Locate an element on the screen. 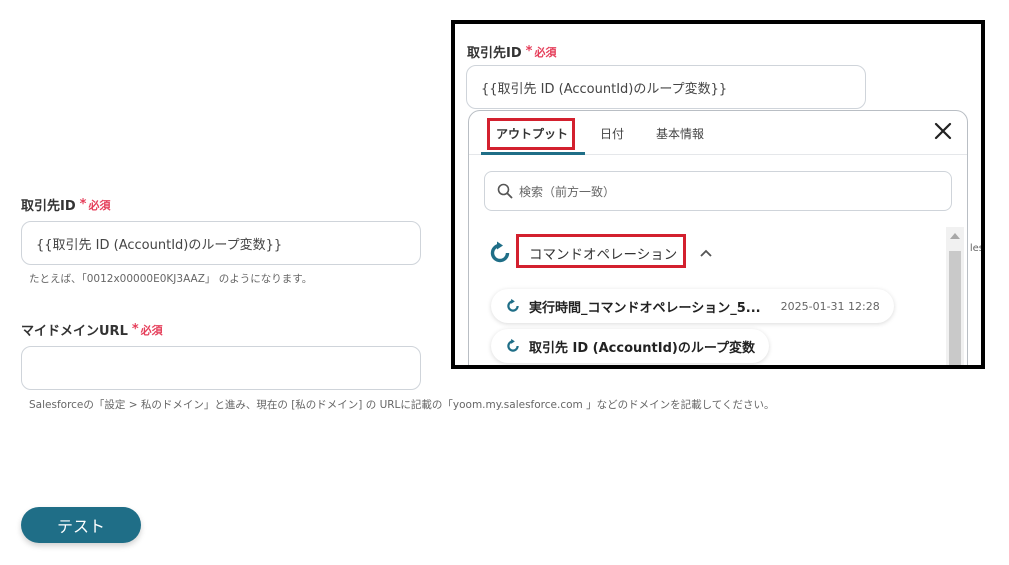  domain-label-text: マイドメインURL is located at coordinates (74, 331).